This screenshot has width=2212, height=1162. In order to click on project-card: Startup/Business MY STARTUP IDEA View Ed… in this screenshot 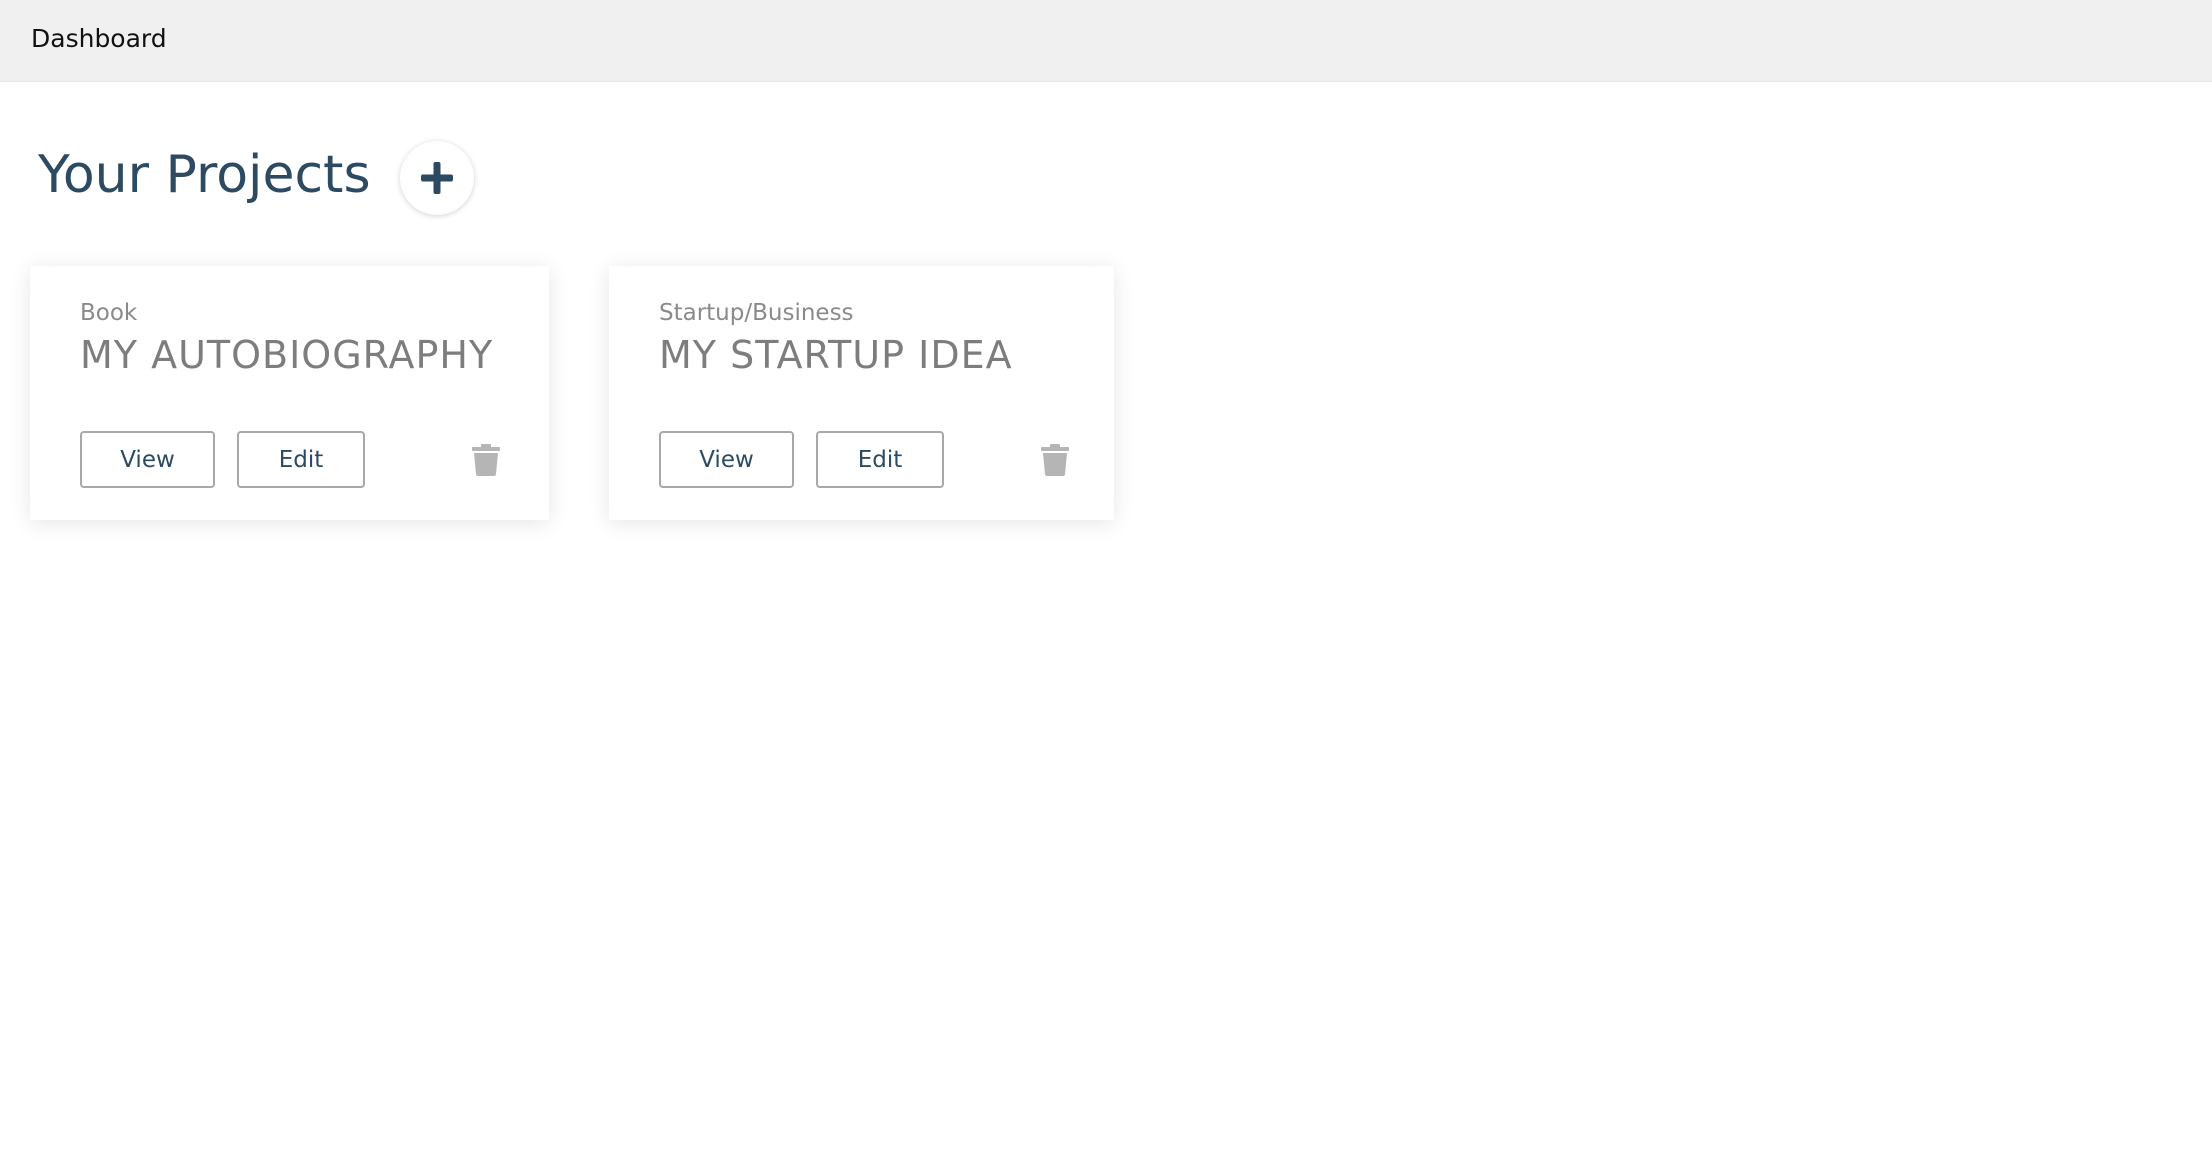, I will do `click(861, 393)`.